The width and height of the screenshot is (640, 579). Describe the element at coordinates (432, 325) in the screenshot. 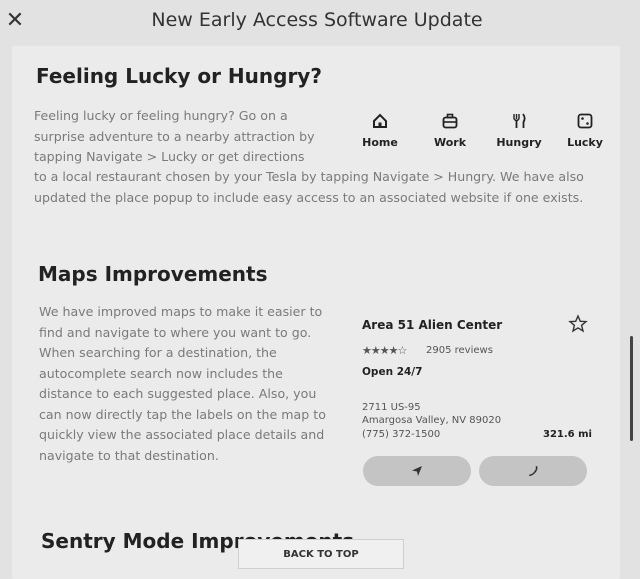

I see `place-name: Area 51 Alien Center` at that location.